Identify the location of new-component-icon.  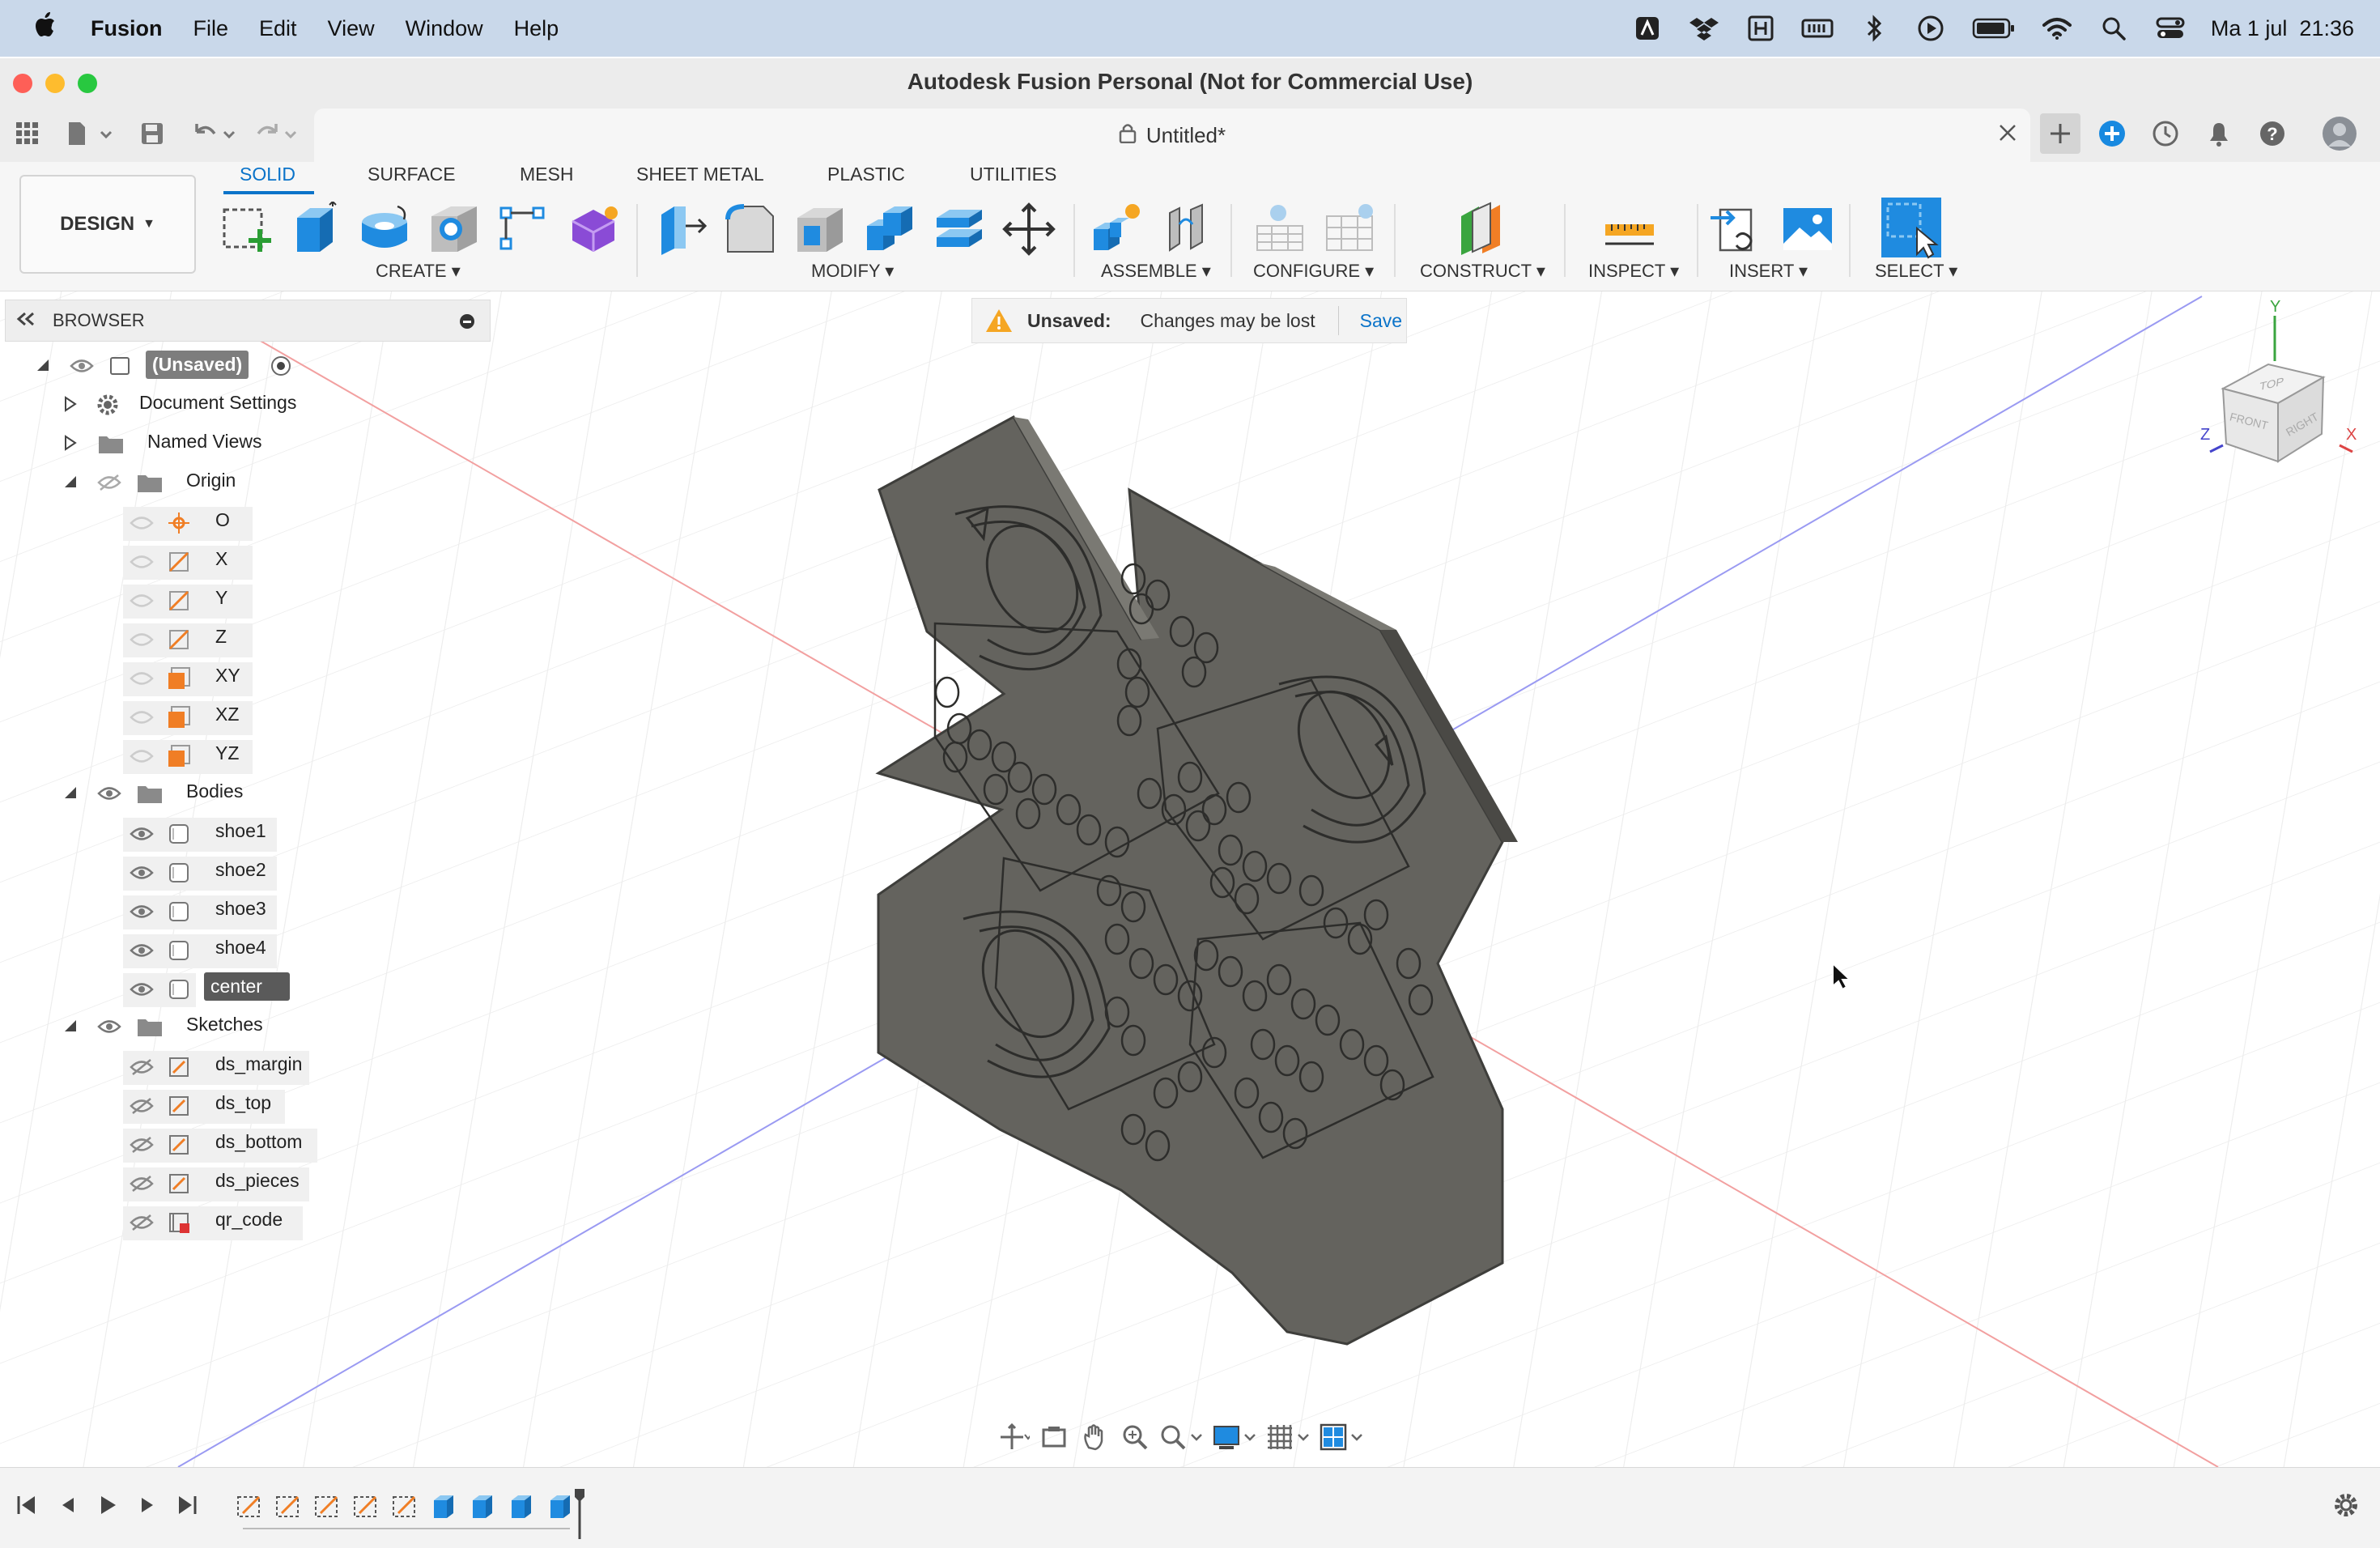
(1116, 229).